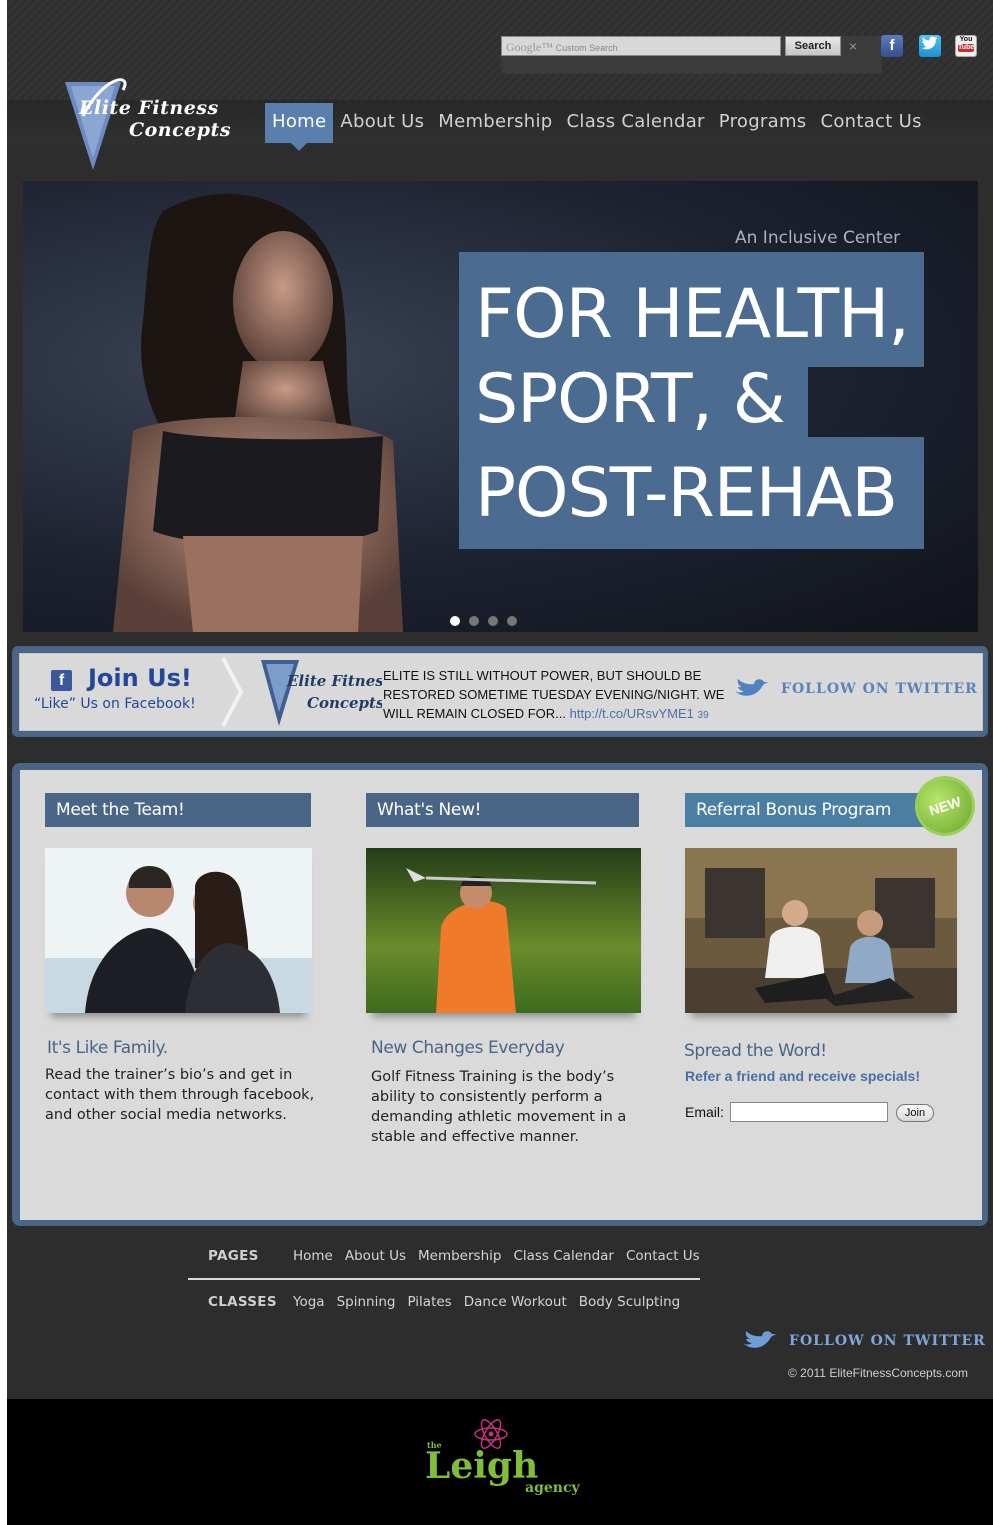 The image size is (993, 1525). I want to click on nav-contact-us: Contact Us, so click(870, 123).